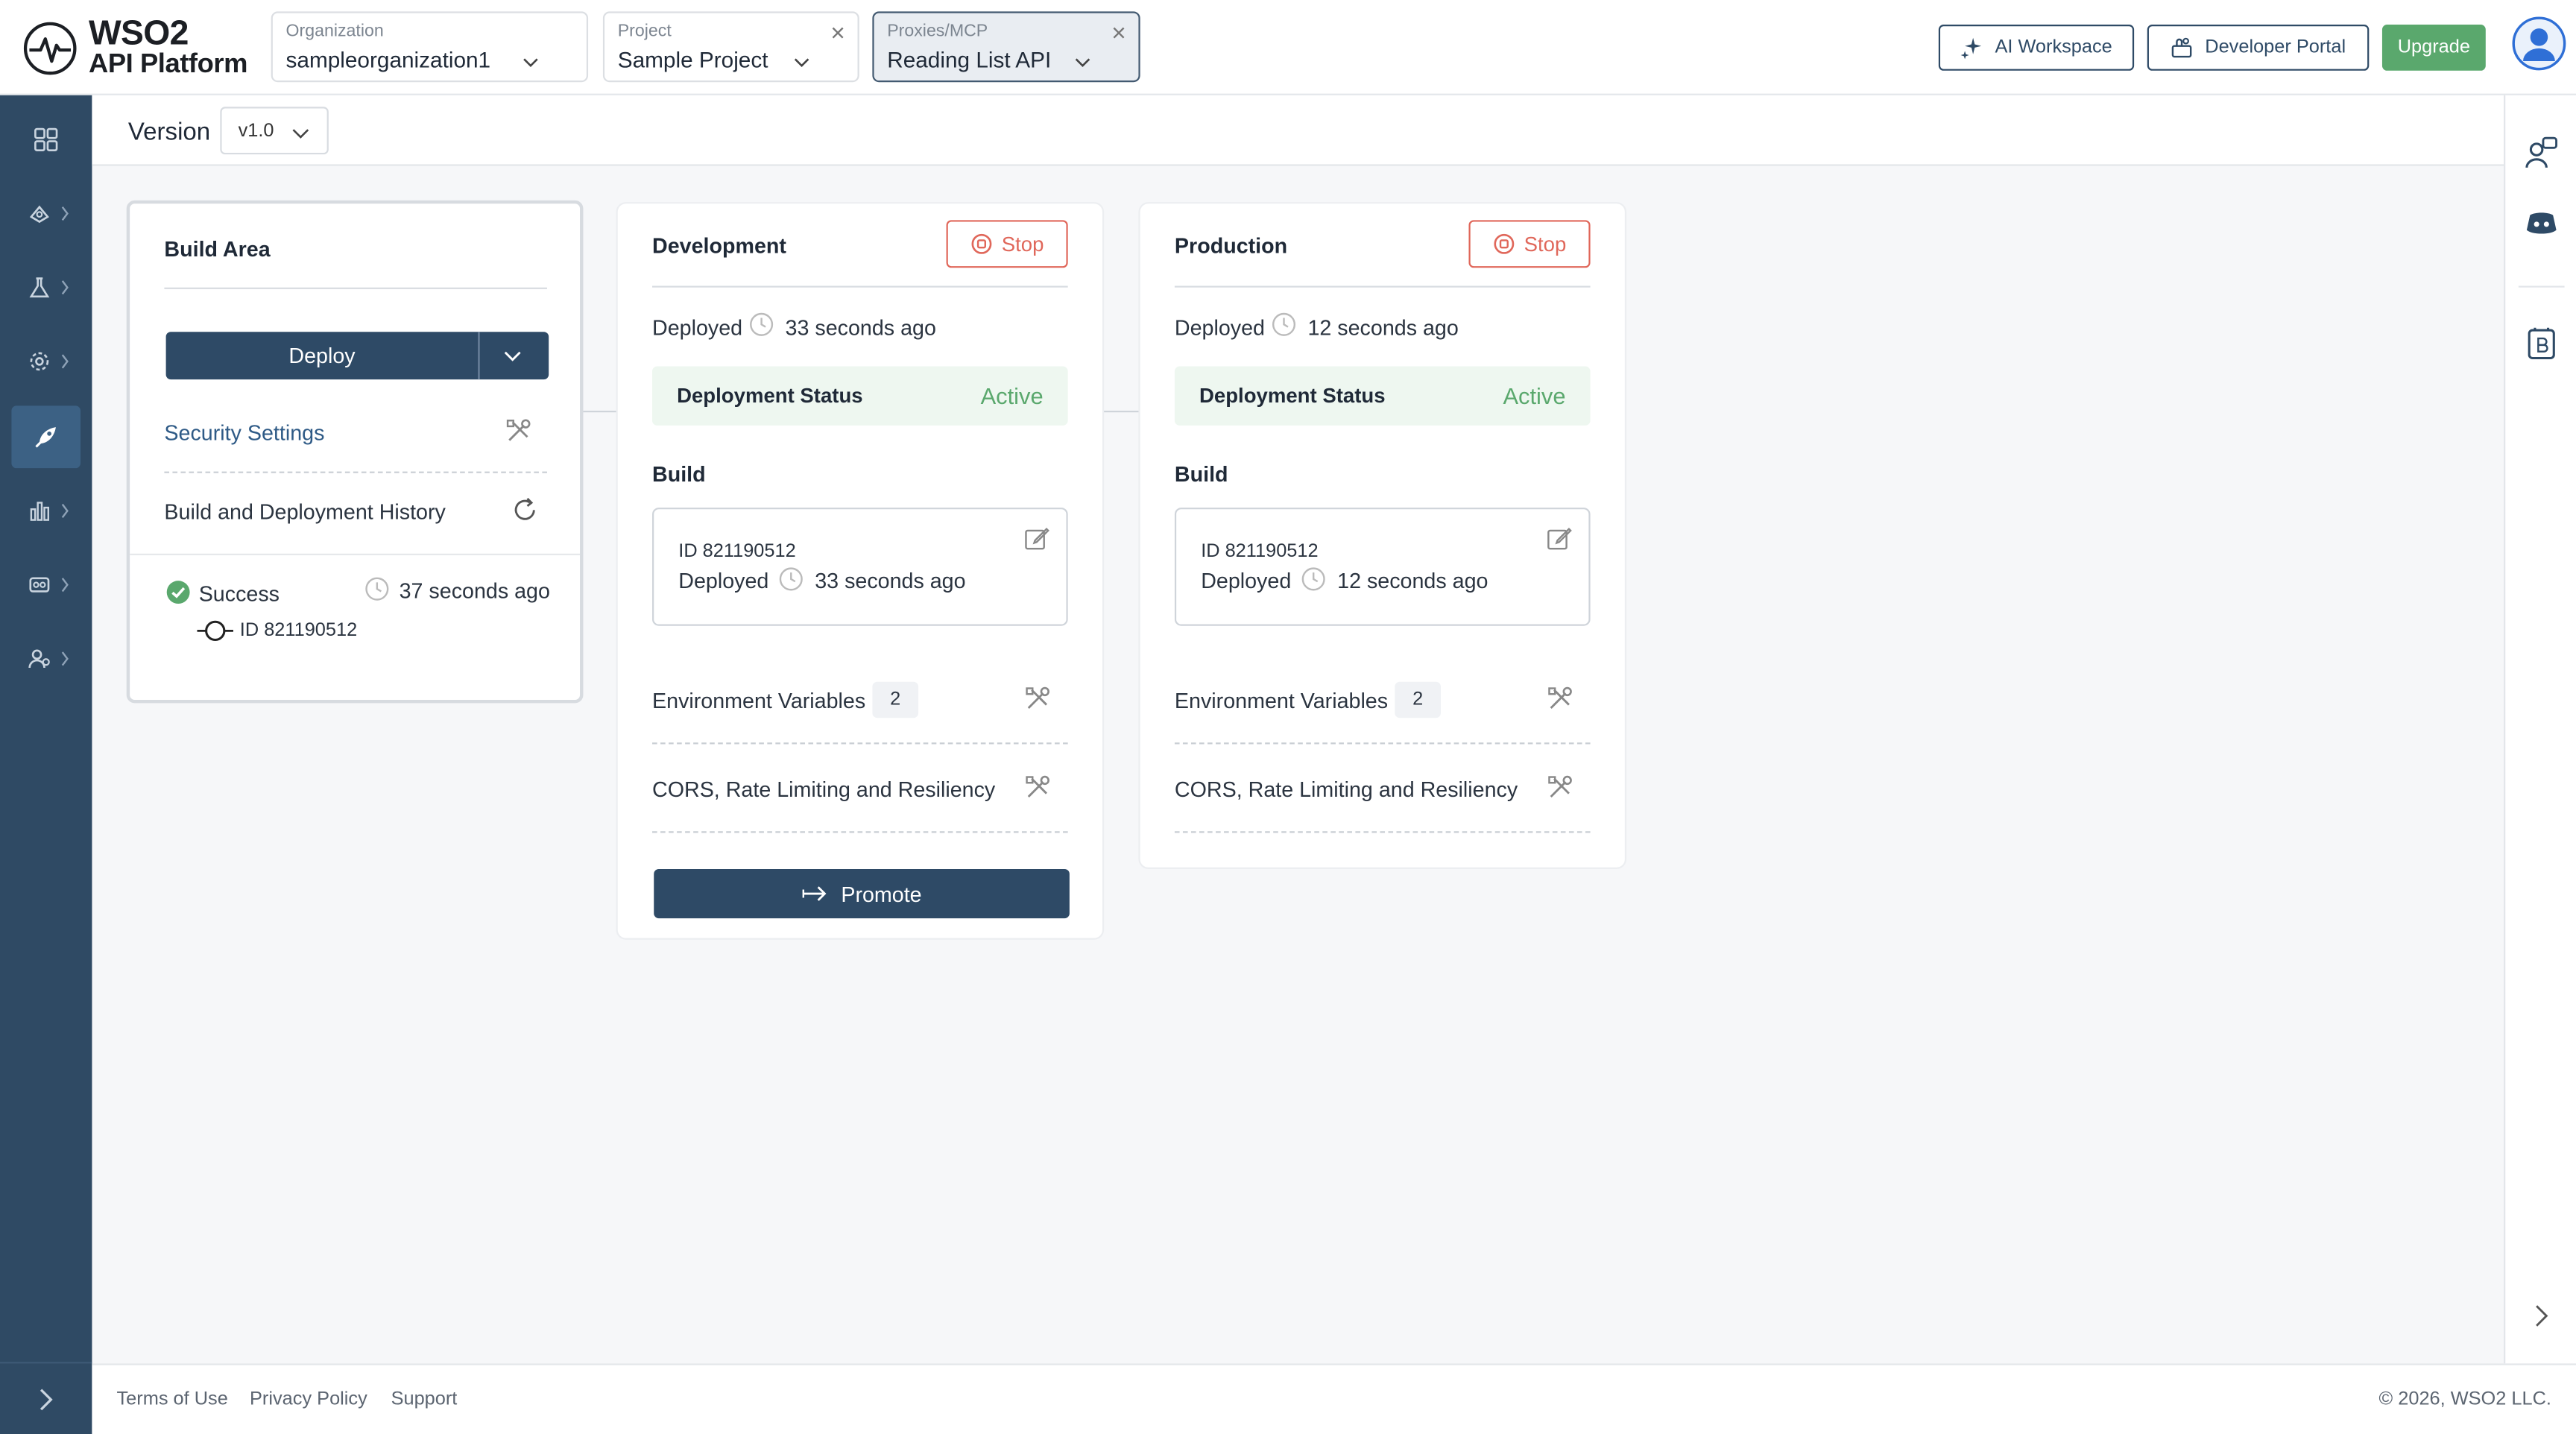 The height and width of the screenshot is (1434, 2576). Describe the element at coordinates (357, 356) in the screenshot. I see `deploy-button: Deploy` at that location.